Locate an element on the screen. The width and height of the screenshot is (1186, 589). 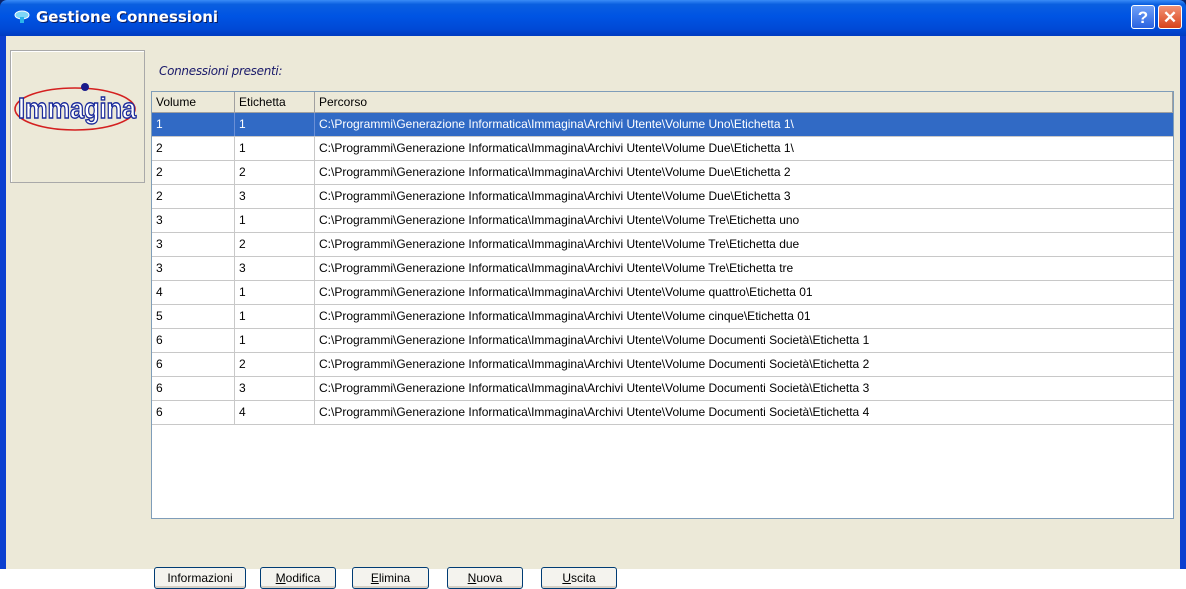
elimina-button: Elimina is located at coordinates (390, 578).